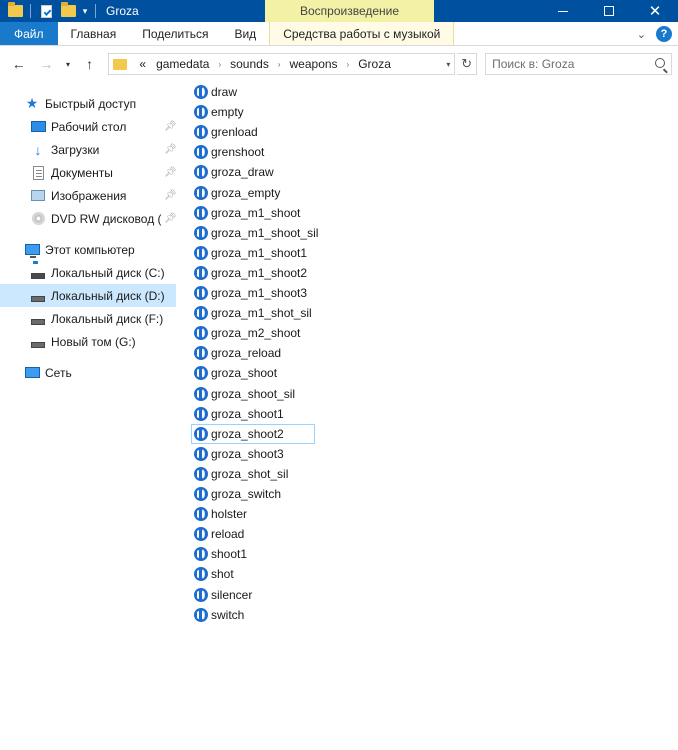 This screenshot has width=678, height=750. I want to click on vertical-scrollbar, so click(672, 416).